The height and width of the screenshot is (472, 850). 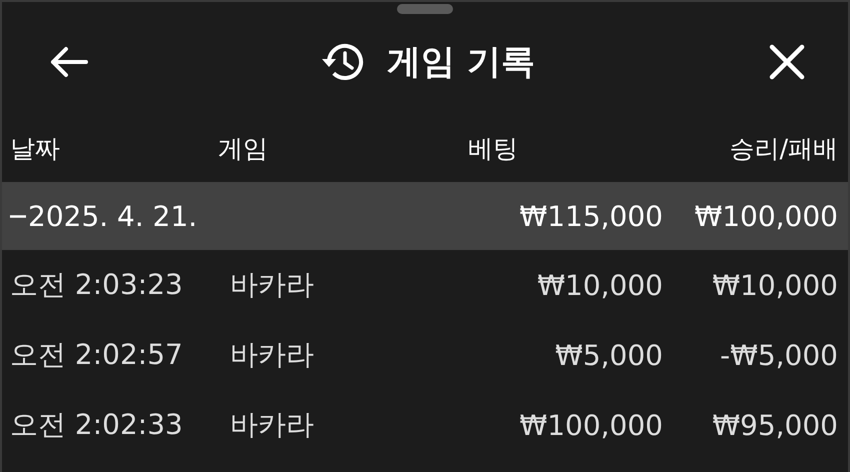 What do you see at coordinates (766, 216) in the screenshot?
I see `result-total: ₩100,000` at bounding box center [766, 216].